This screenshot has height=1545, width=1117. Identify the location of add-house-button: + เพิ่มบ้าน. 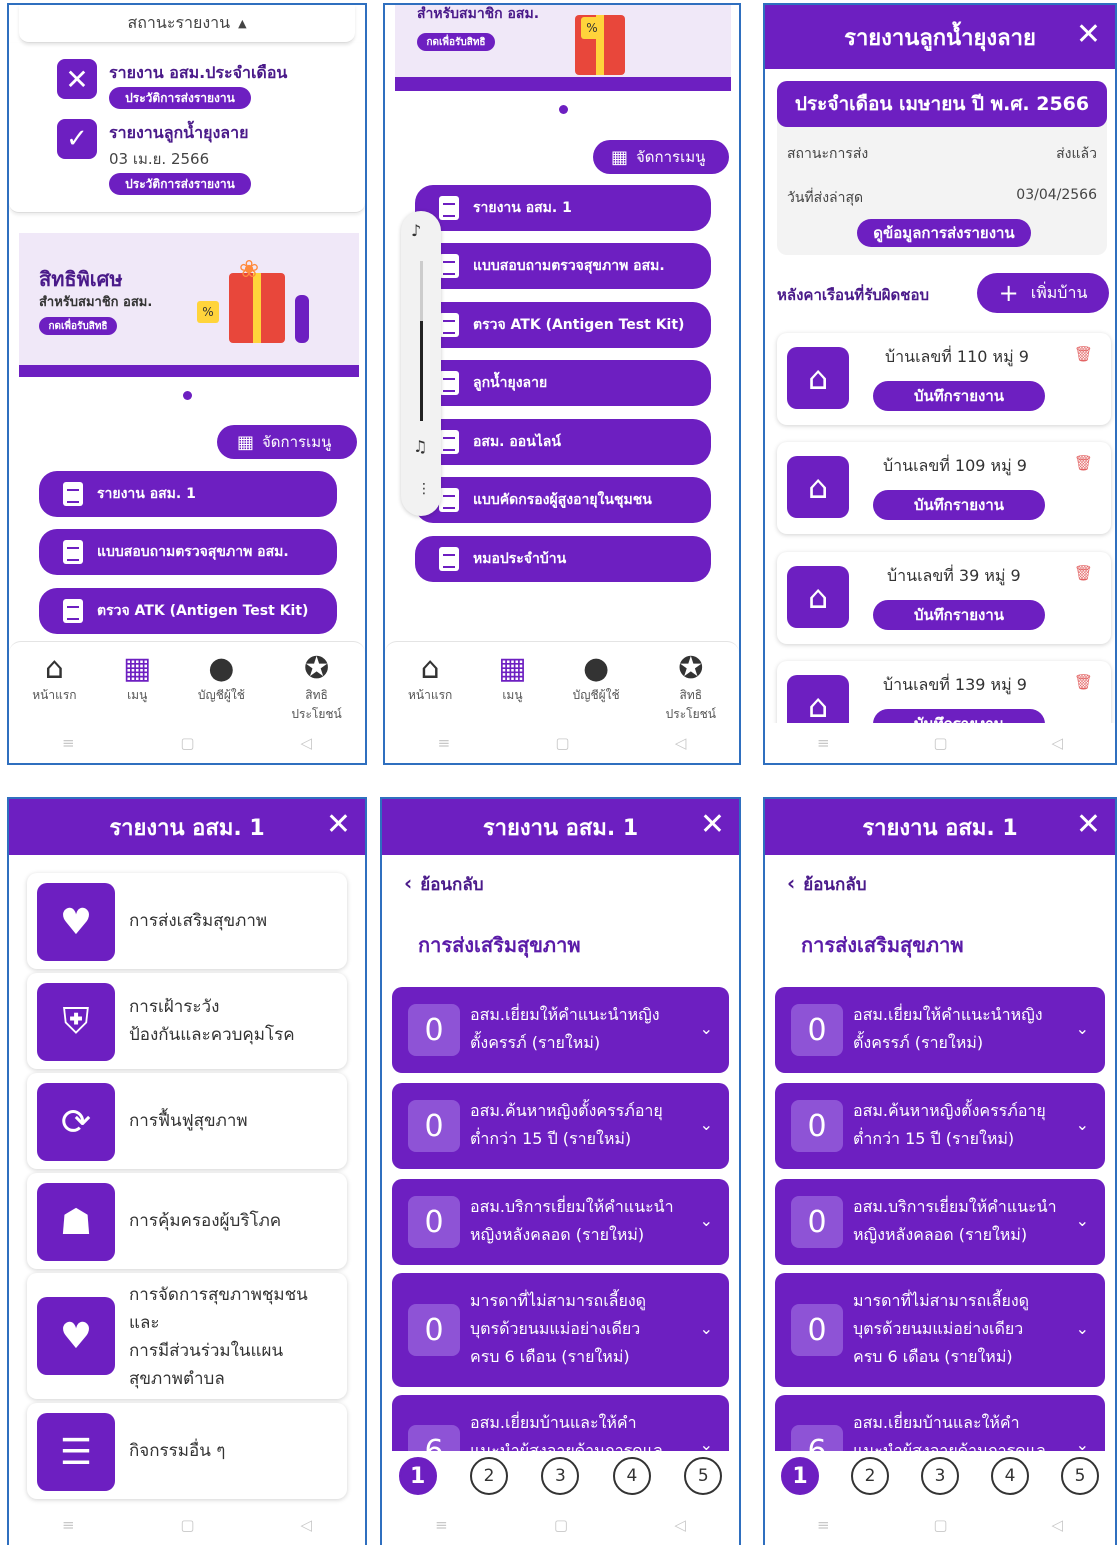
(1043, 293).